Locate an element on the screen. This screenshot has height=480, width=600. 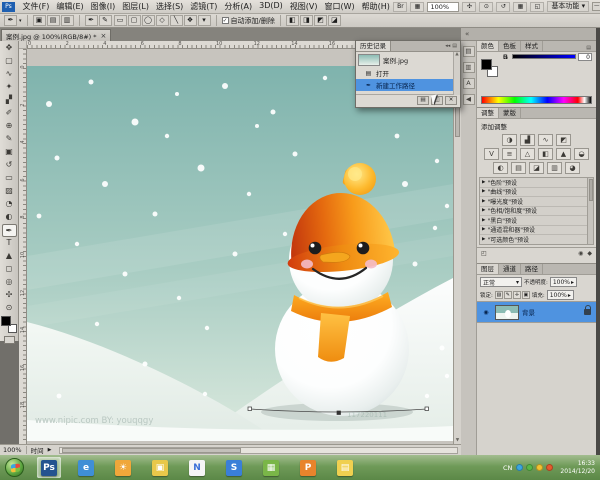
collapsed-paragraph-panel-icon: ◀ is located at coordinates (468, 99).